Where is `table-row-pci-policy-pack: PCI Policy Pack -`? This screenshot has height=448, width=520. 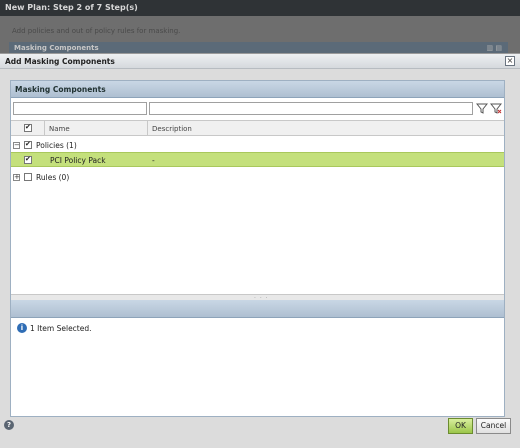 table-row-pci-policy-pack: PCI Policy Pack - is located at coordinates (257, 159).